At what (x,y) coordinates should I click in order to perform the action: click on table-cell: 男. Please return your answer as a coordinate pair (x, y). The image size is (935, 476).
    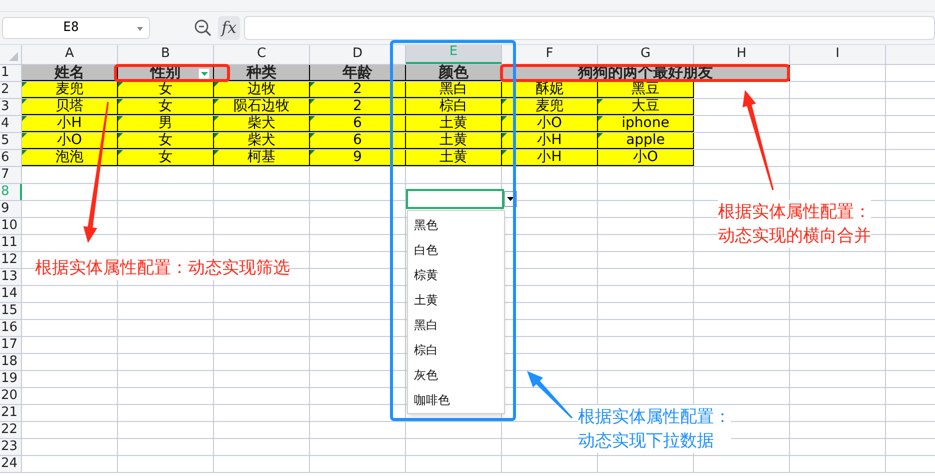
    Looking at the image, I should click on (166, 124).